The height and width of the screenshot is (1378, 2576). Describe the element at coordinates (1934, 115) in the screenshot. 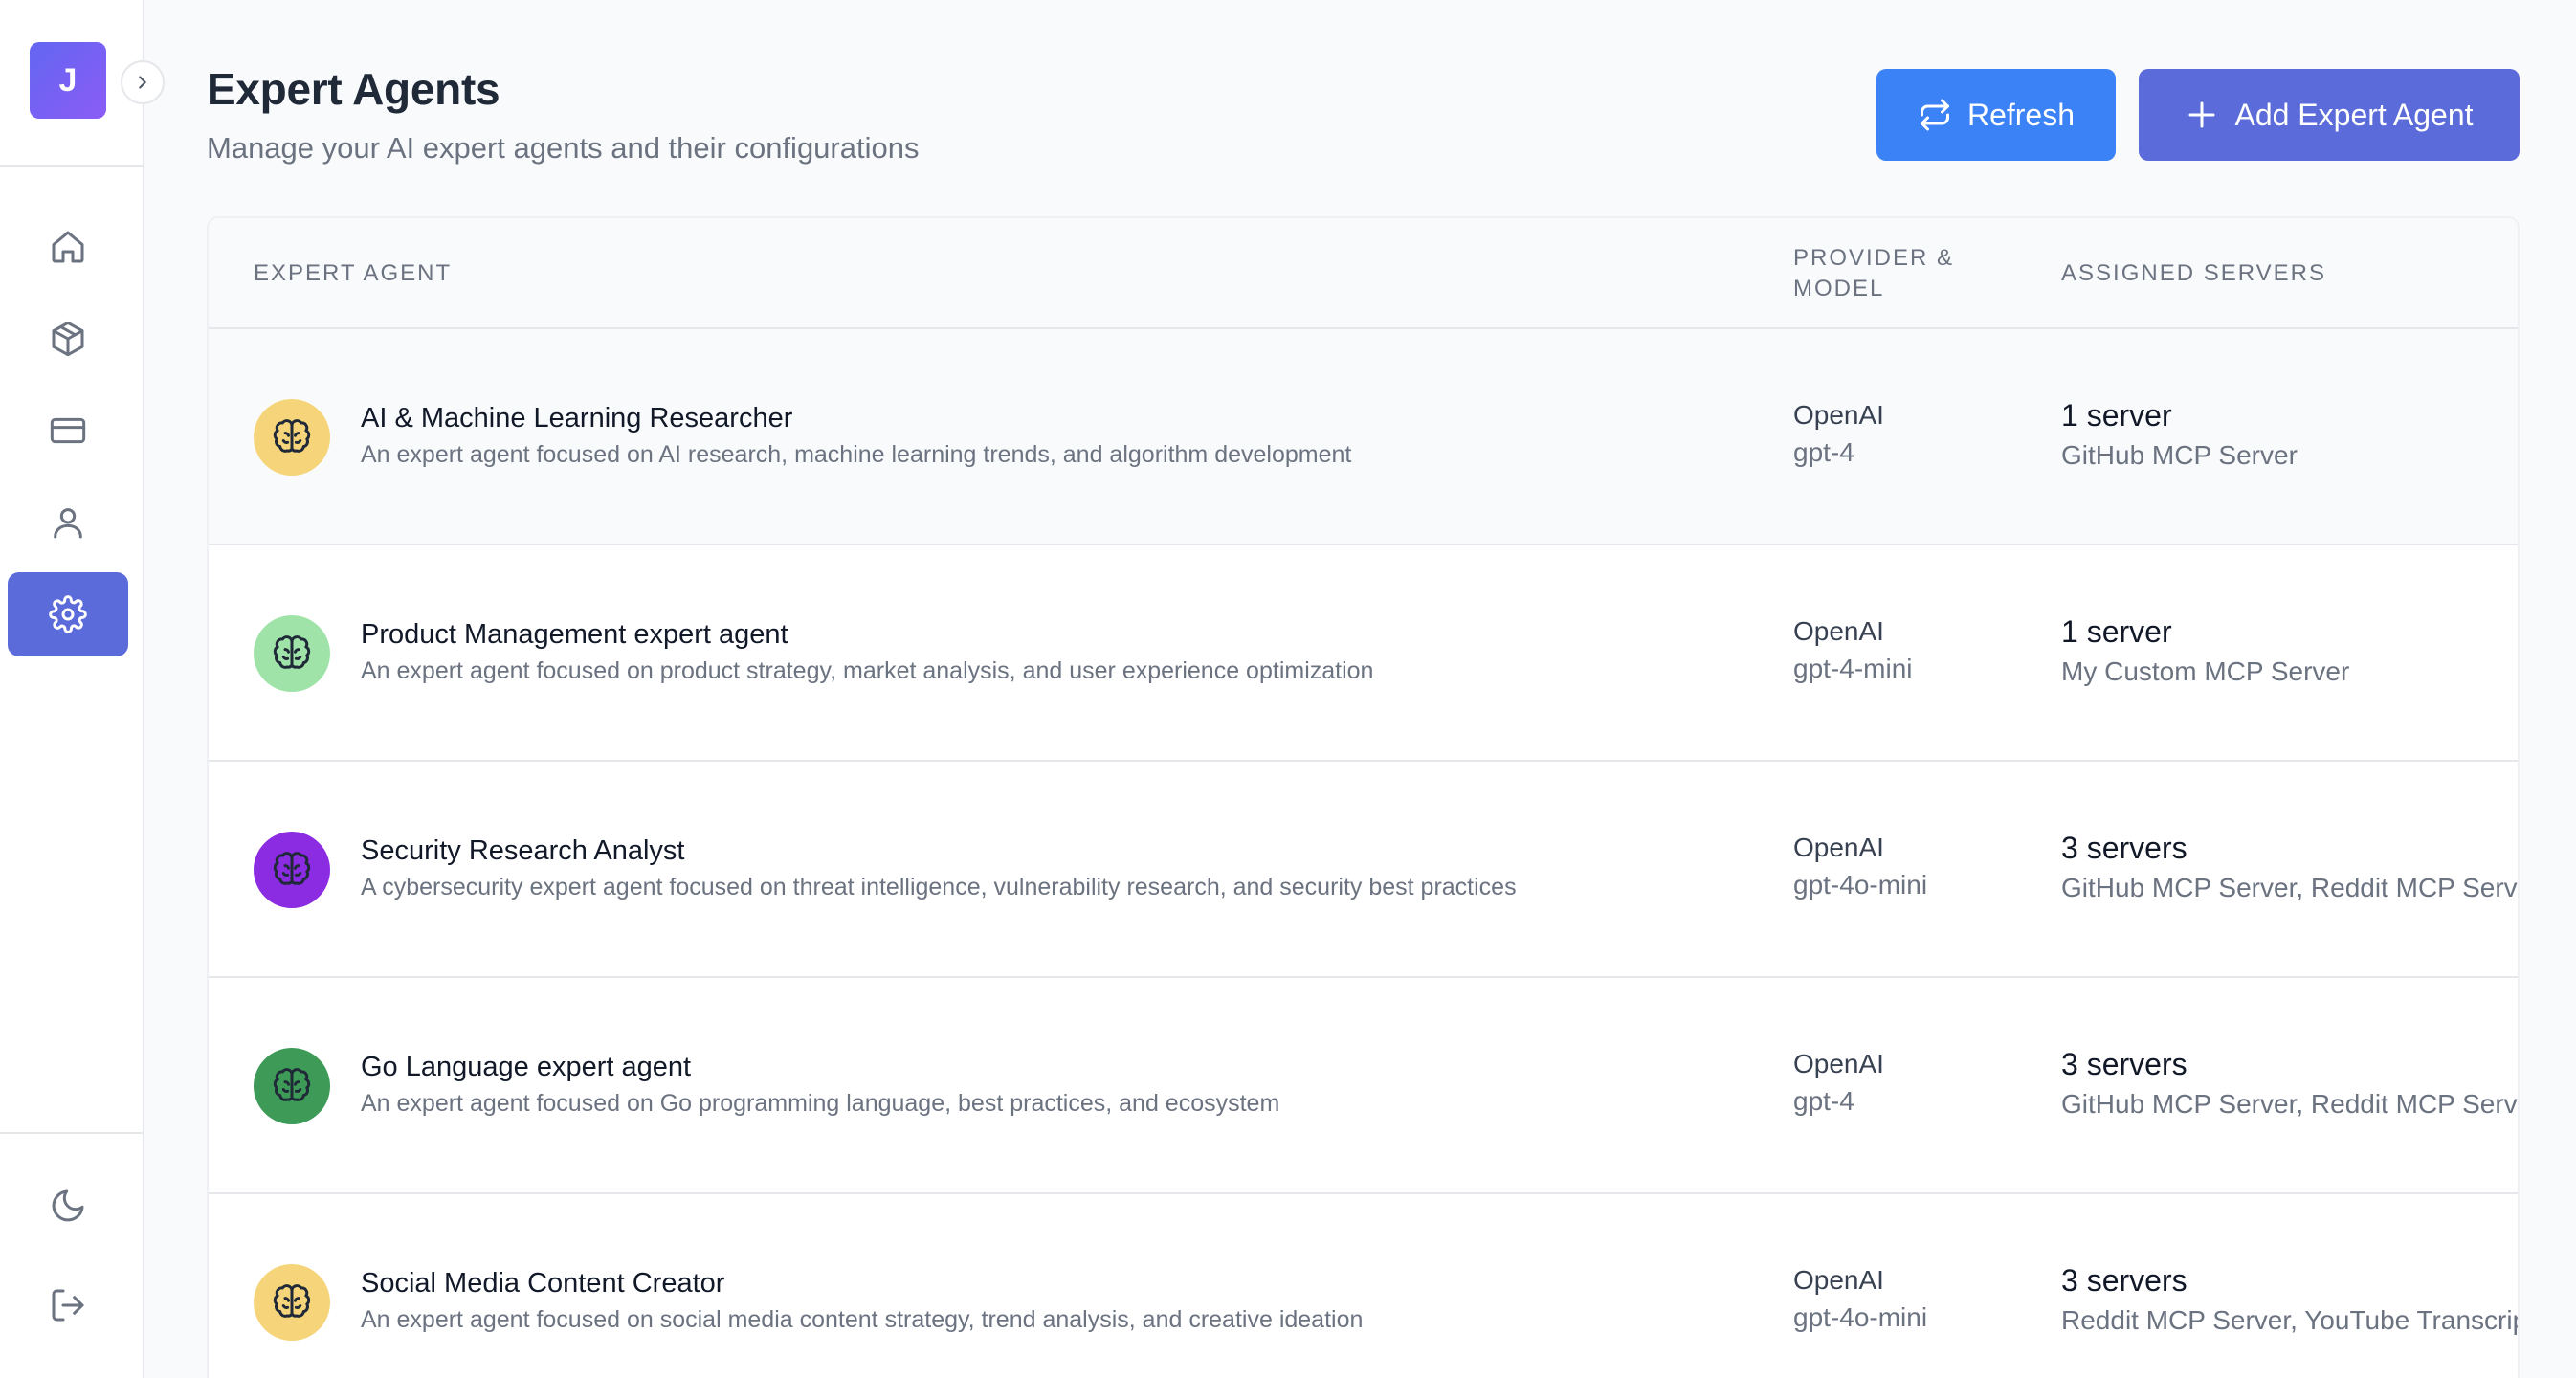

I see `refresh-icon` at that location.